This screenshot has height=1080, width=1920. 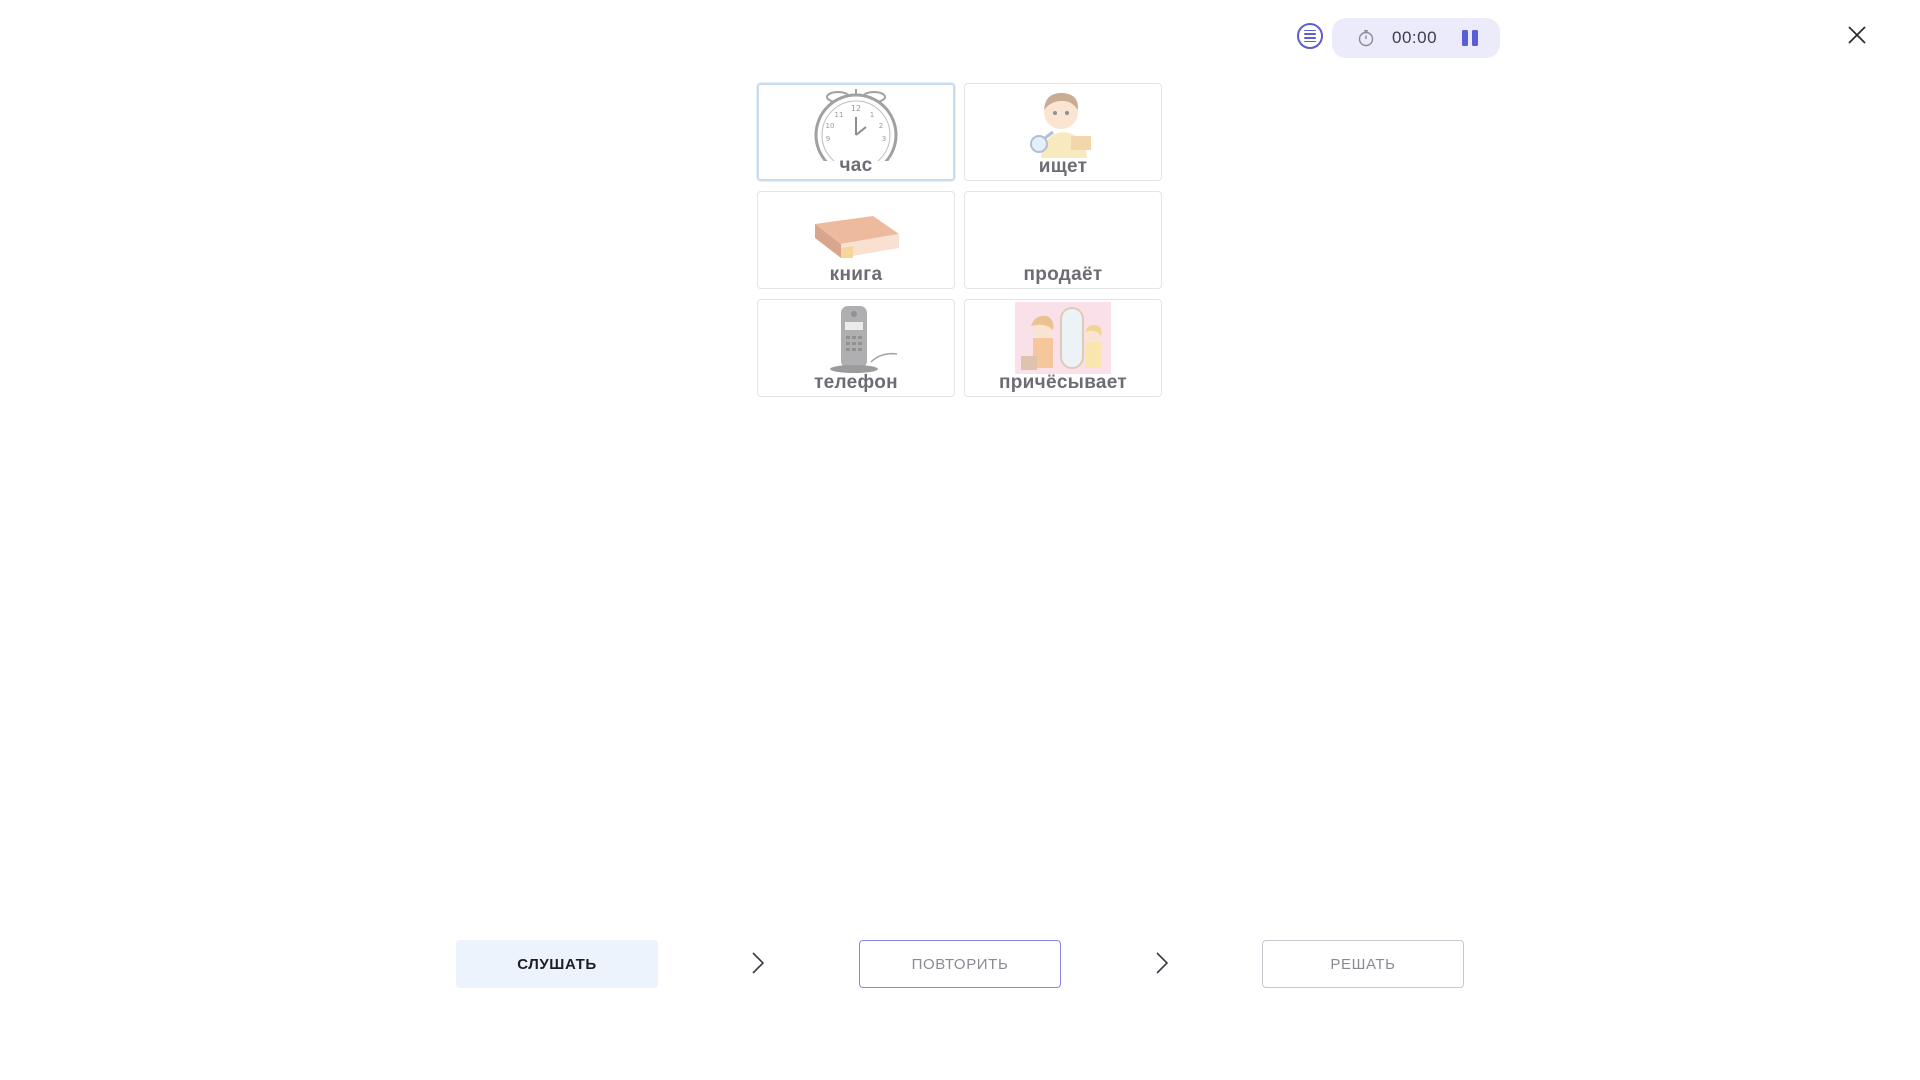 What do you see at coordinates (856, 382) in the screenshot?
I see `card-label: телефон` at bounding box center [856, 382].